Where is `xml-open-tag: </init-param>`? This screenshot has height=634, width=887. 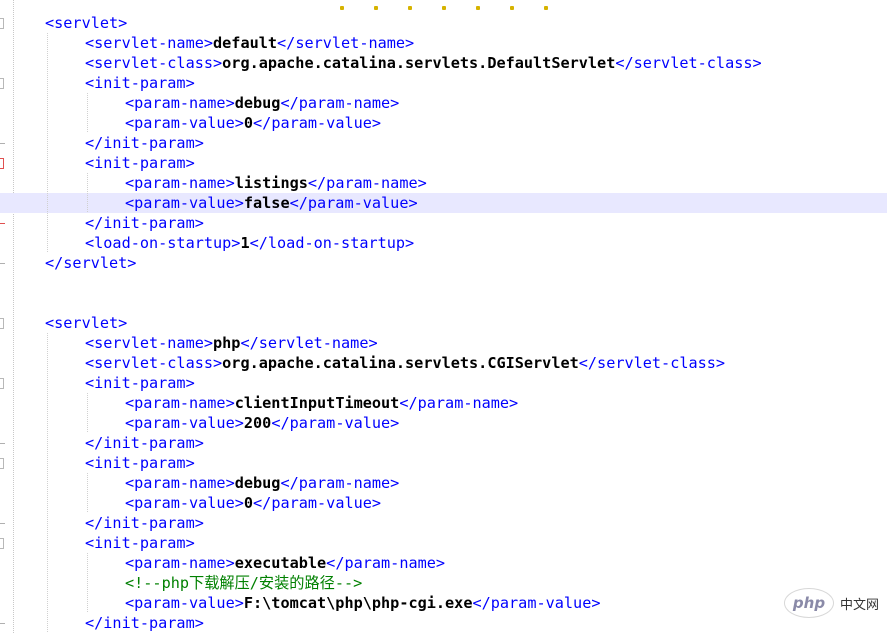 xml-open-tag: </init-param> is located at coordinates (144, 523).